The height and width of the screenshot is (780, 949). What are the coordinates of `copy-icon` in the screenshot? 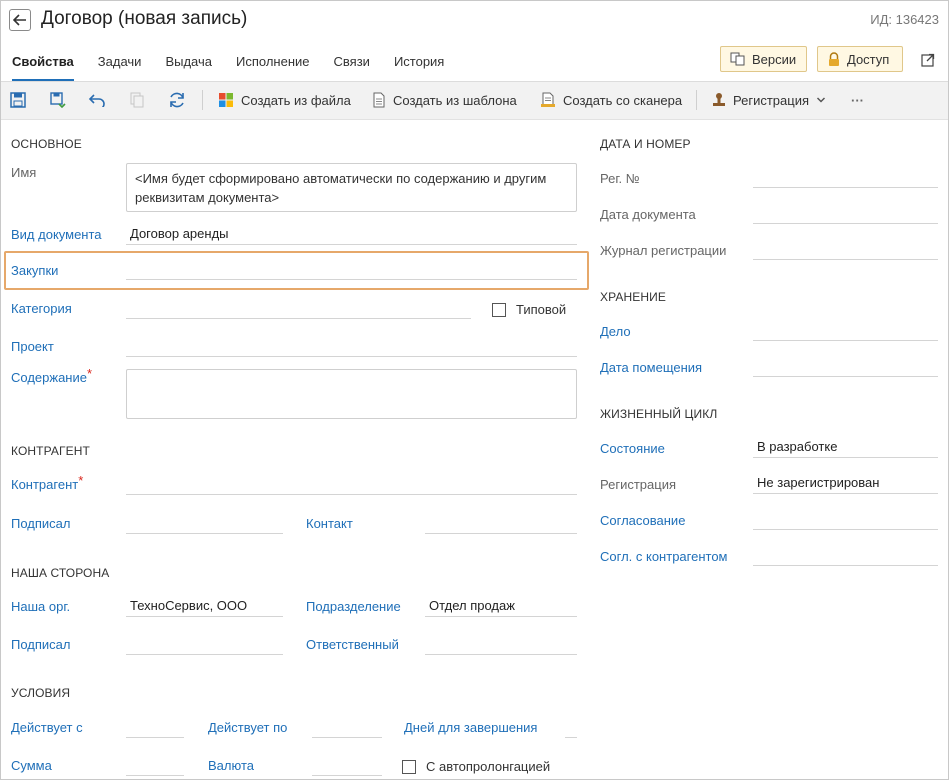 It's located at (137, 100).